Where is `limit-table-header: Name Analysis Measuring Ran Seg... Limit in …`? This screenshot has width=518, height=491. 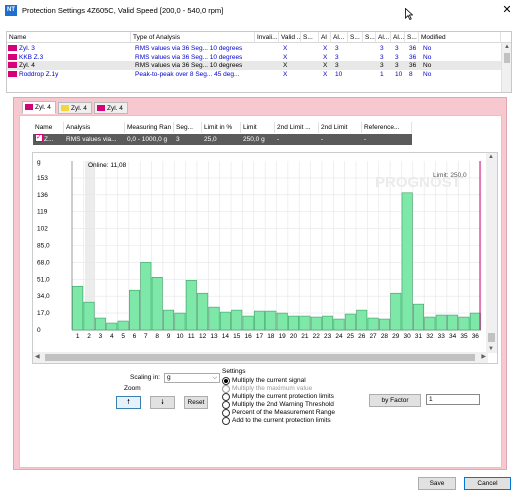
limit-table-header: Name Analysis Measuring Ran Seg... Limit in … is located at coordinates (263, 127).